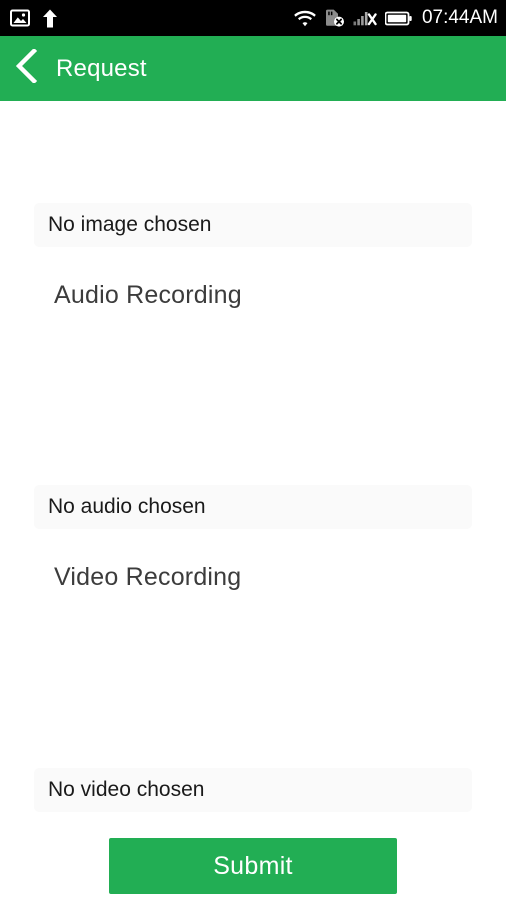 The image size is (506, 900). What do you see at coordinates (34, 18) in the screenshot?
I see `status-bar-left-icons` at bounding box center [34, 18].